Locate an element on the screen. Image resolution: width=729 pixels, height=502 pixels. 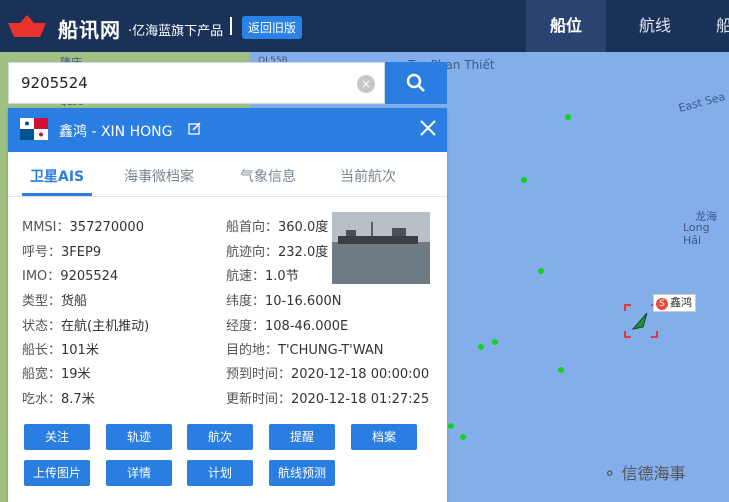
ship-photo is located at coordinates (381, 248).